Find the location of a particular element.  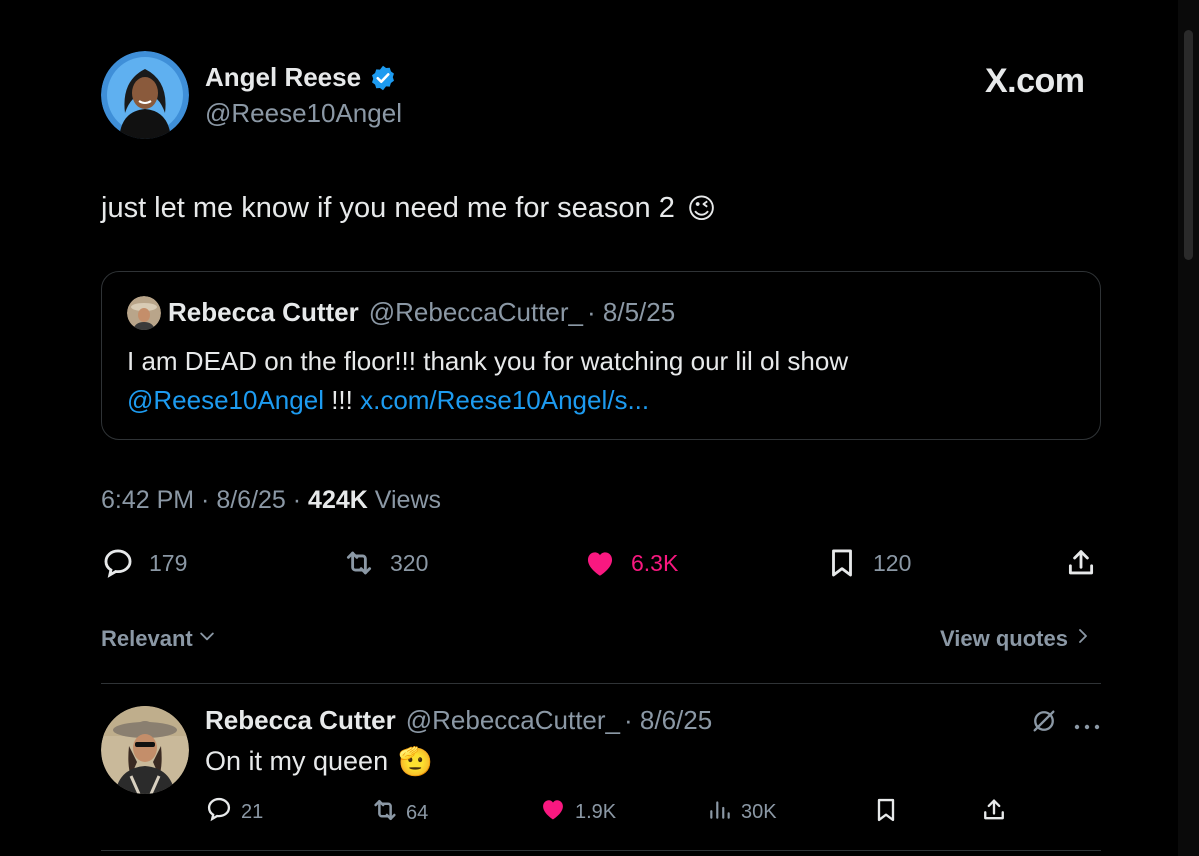

share-button is located at coordinates (1081, 563).